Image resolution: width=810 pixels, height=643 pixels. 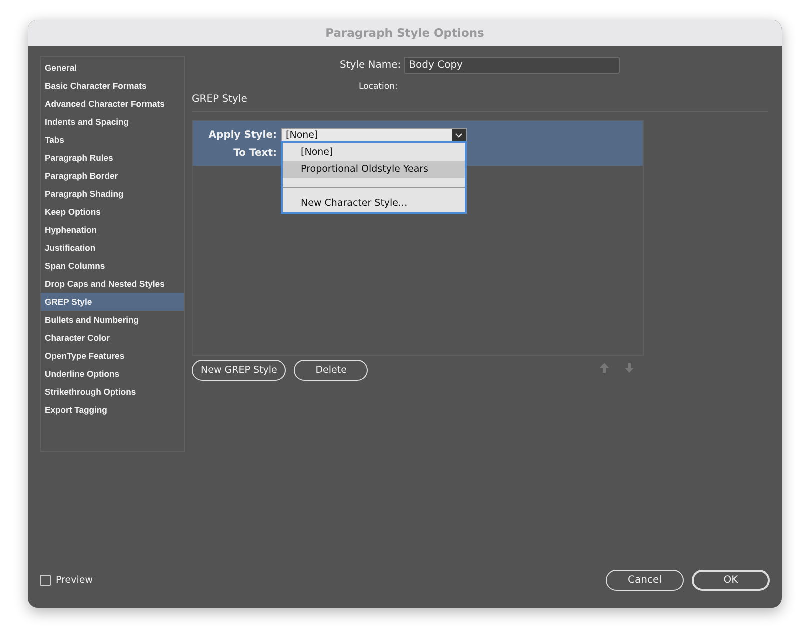 What do you see at coordinates (254, 153) in the screenshot?
I see `field-label: To Text:` at bounding box center [254, 153].